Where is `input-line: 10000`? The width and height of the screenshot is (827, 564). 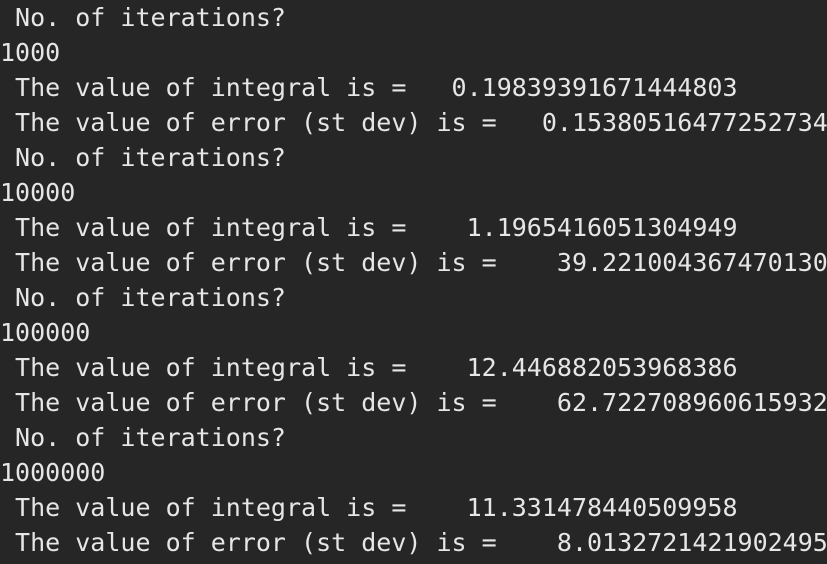 input-line: 10000 is located at coordinates (38, 192).